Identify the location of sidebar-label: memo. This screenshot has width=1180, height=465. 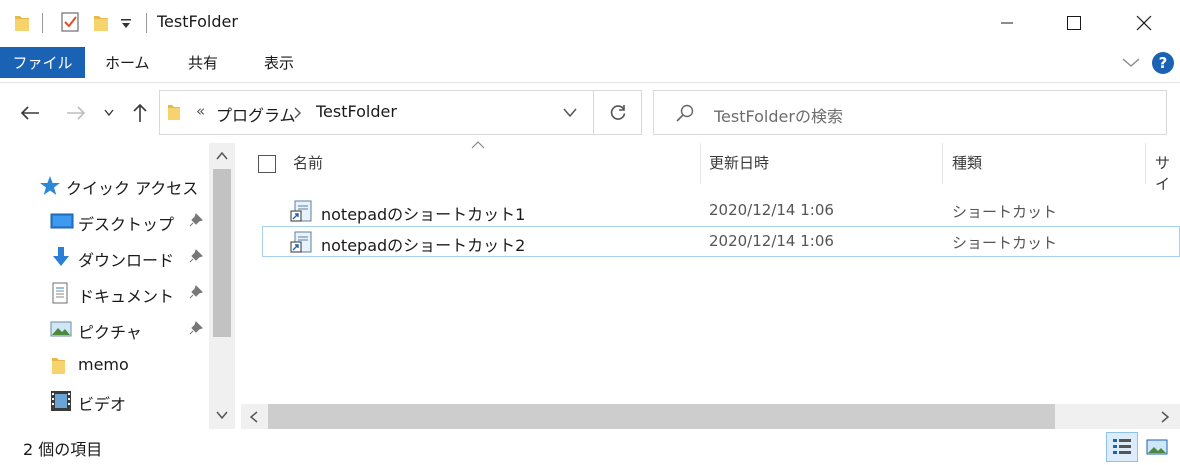
(103, 364).